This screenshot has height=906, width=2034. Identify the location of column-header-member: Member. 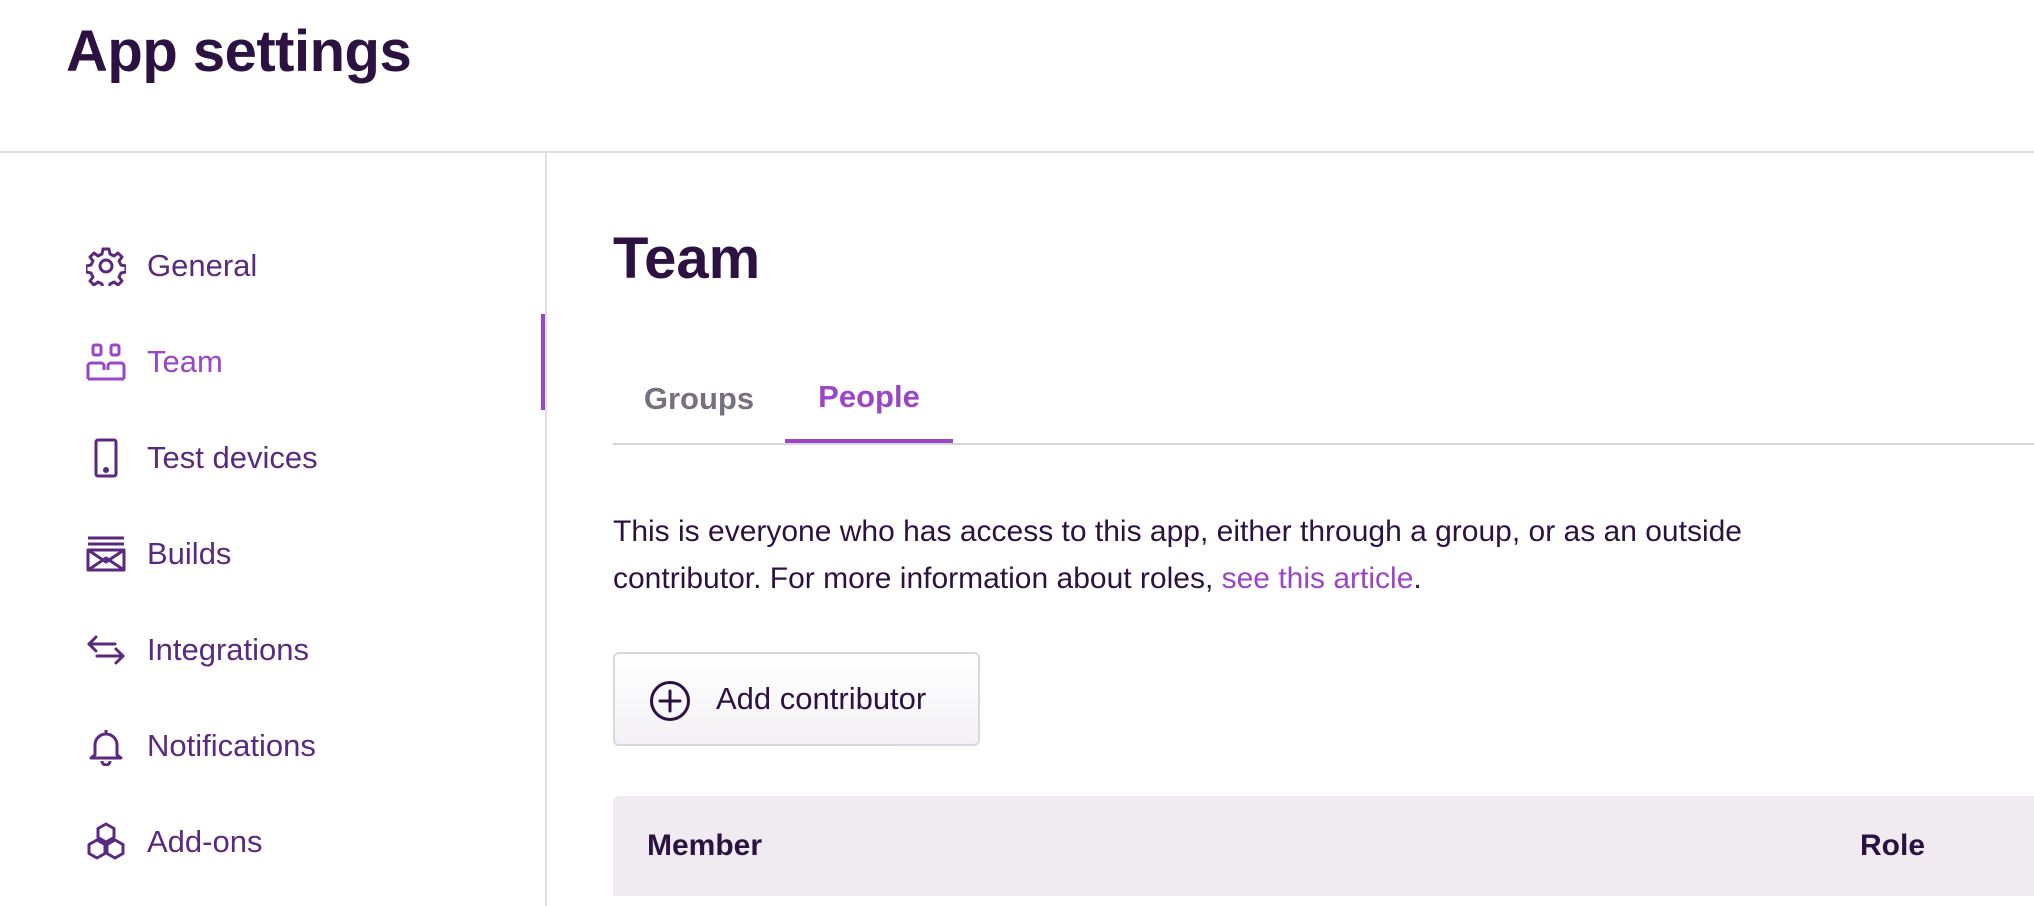
(705, 845).